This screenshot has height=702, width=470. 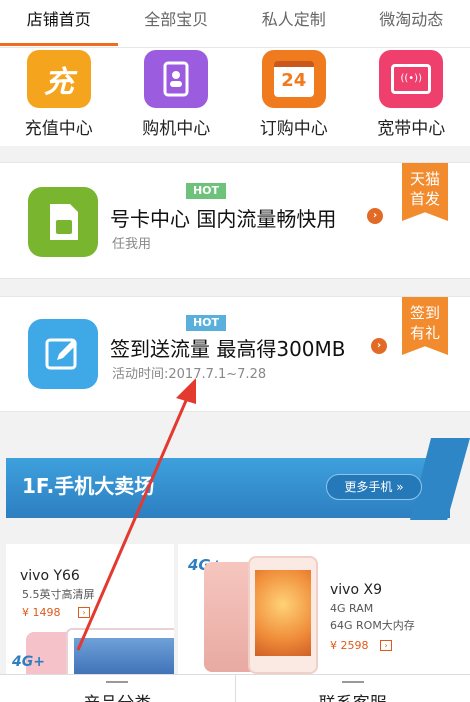 What do you see at coordinates (58, 129) in the screenshot?
I see `quick-item-label: 充值中心` at bounding box center [58, 129].